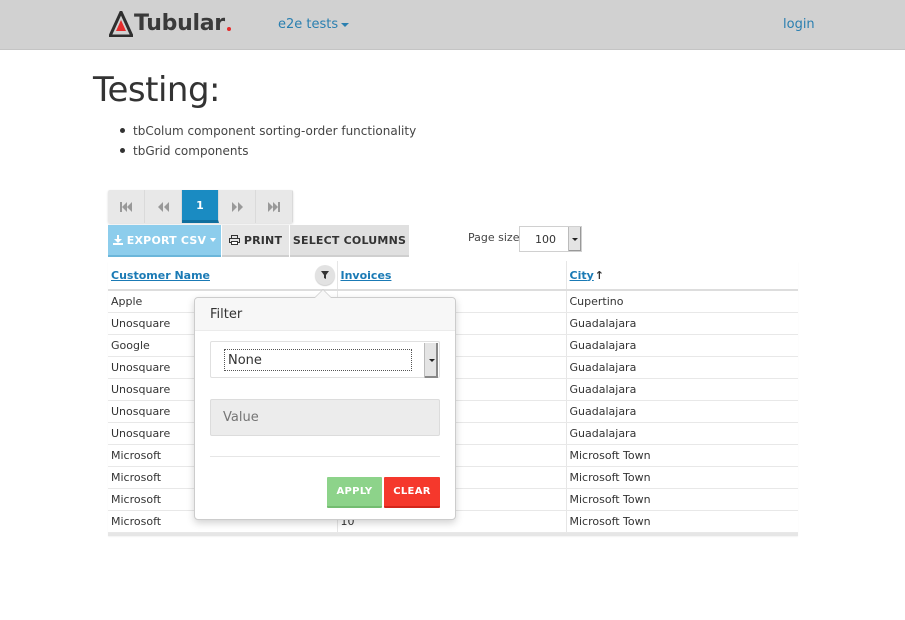 Image resolution: width=905 pixels, height=620 pixels. Describe the element at coordinates (366, 275) in the screenshot. I see `sort-invoices-link: Invoices` at that location.